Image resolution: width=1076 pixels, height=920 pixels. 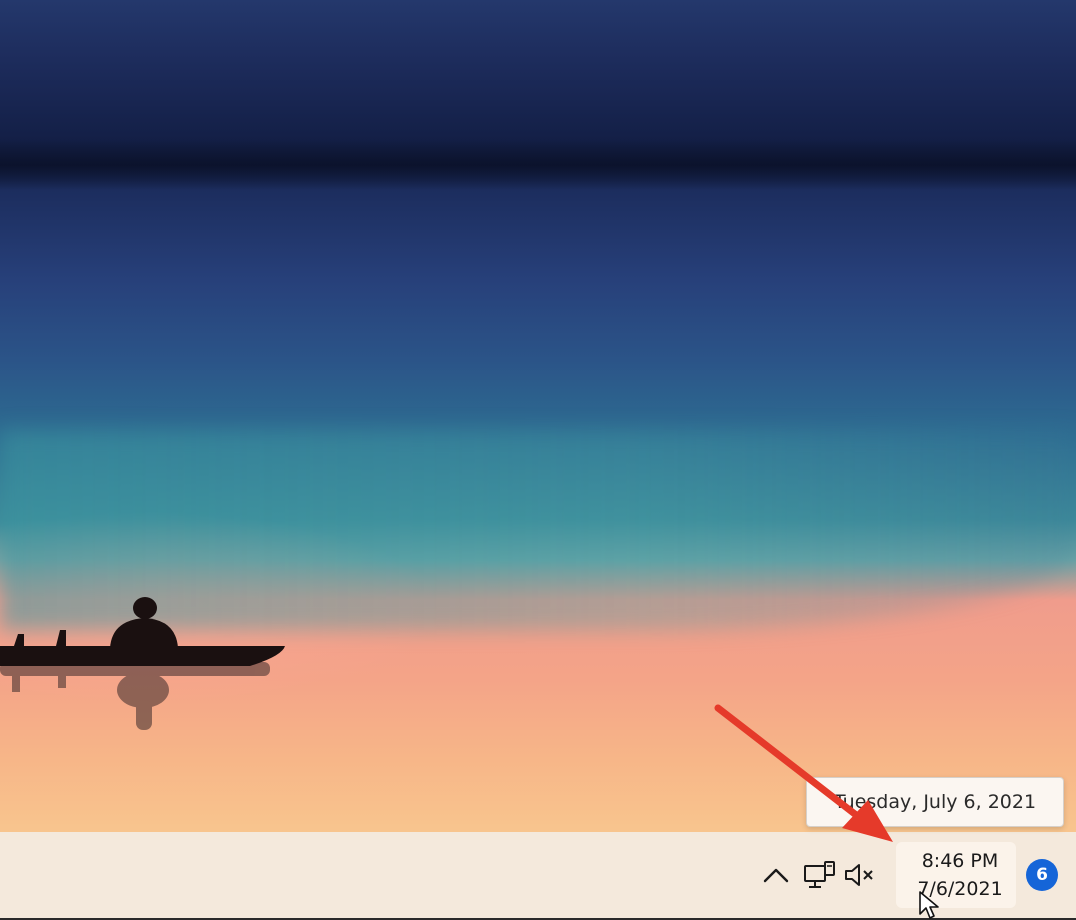 I want to click on network-button, so click(x=820, y=875).